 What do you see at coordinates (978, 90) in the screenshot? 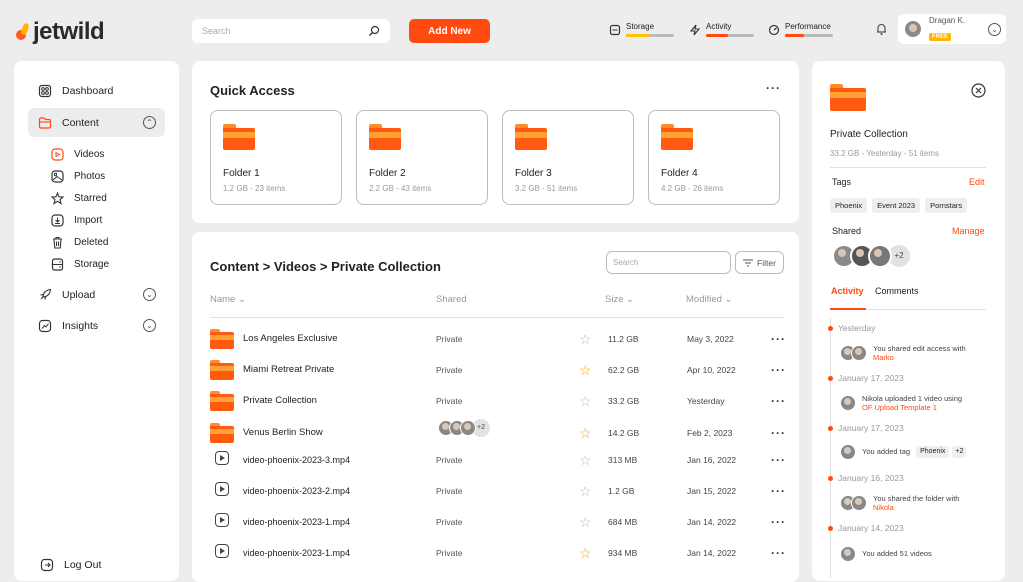
I see `close-icon` at bounding box center [978, 90].